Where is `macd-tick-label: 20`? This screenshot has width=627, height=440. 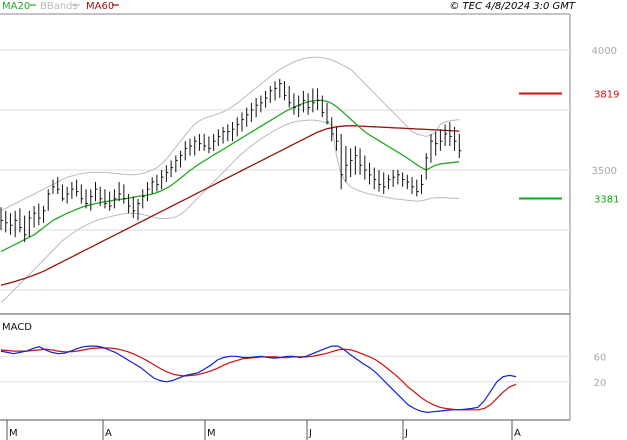
macd-tick-label: 20 is located at coordinates (600, 383).